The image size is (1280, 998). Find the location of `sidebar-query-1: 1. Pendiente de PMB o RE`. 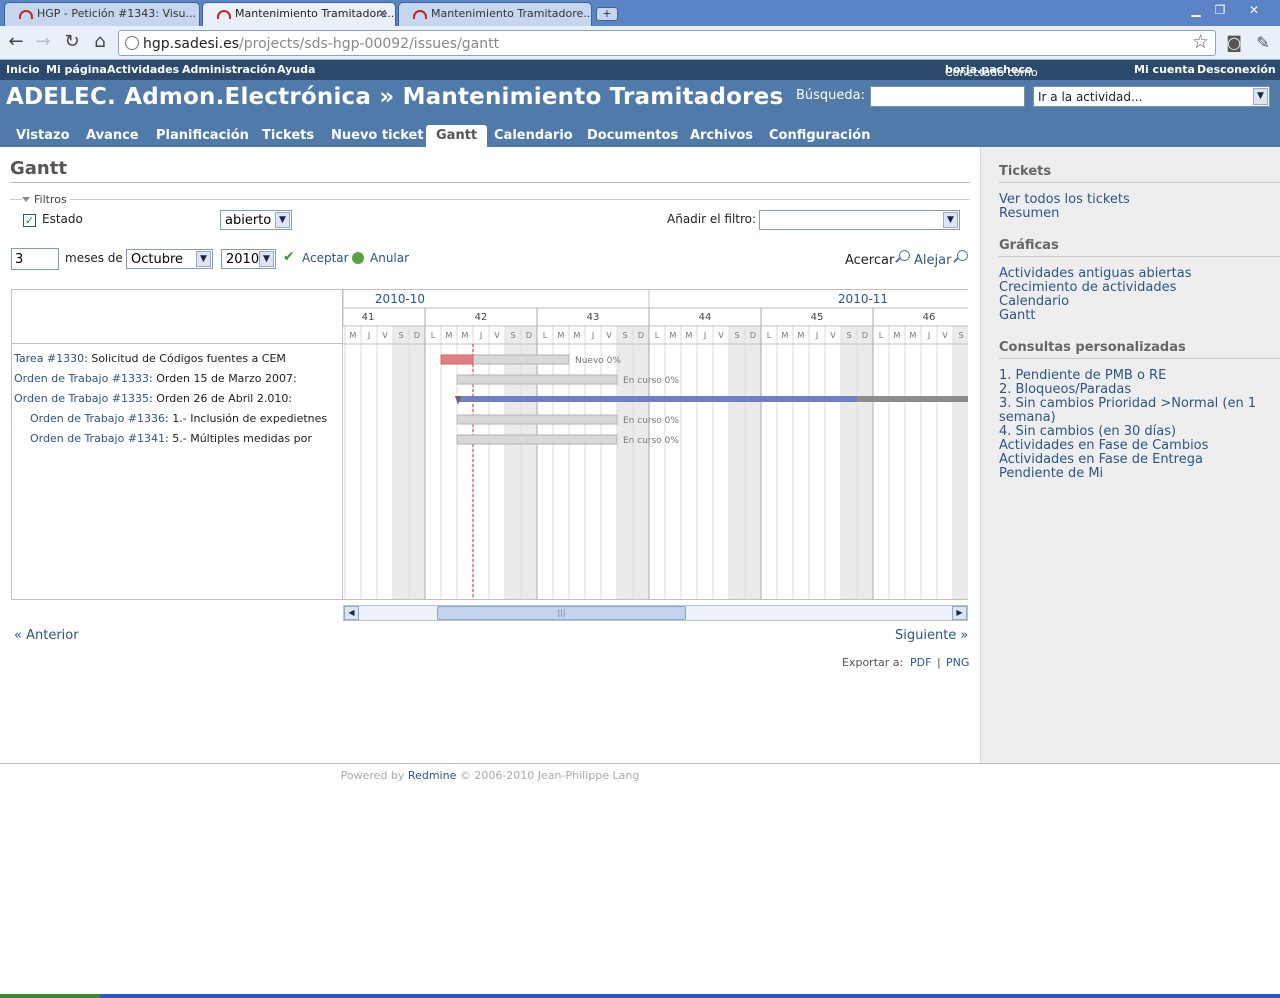

sidebar-query-1: 1. Pendiente de PMB o RE is located at coordinates (1082, 376).